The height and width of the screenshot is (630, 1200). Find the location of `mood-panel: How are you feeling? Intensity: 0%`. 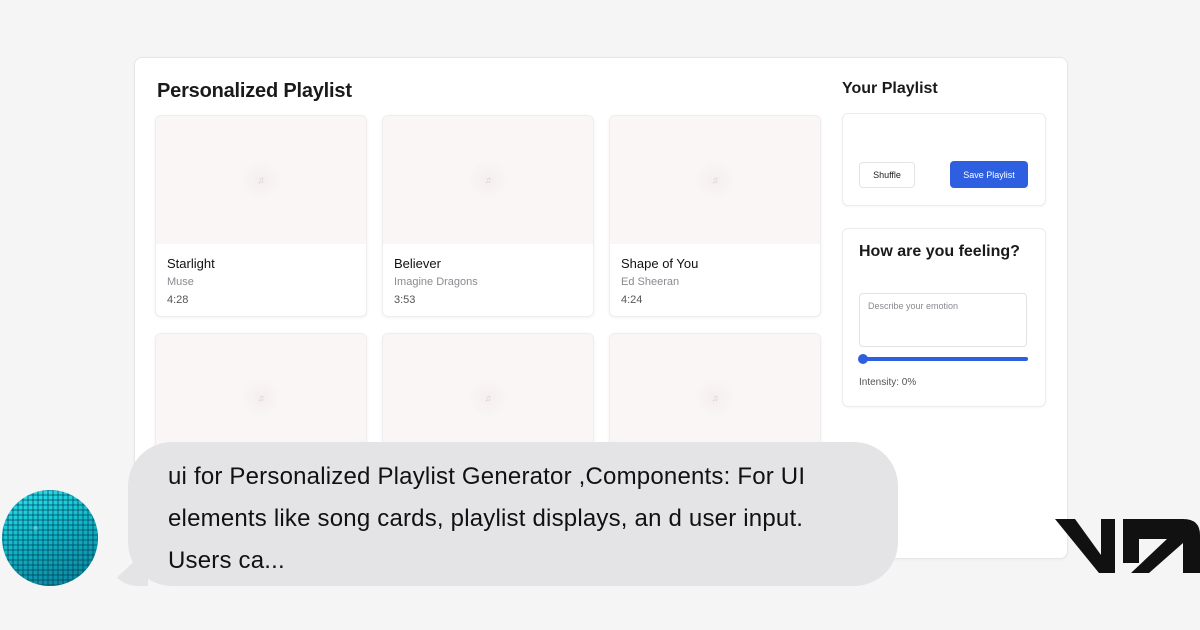

mood-panel: How are you feeling? Intensity: 0% is located at coordinates (944, 317).